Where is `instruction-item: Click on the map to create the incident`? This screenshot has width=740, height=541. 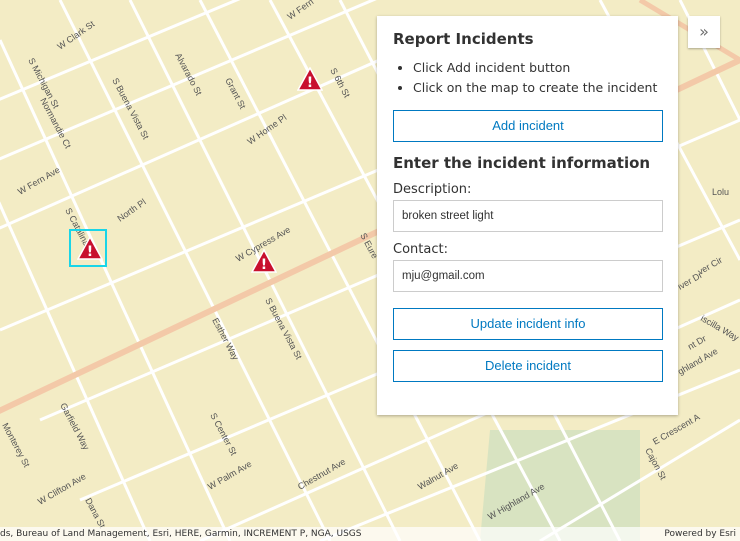
instruction-item: Click on the map to create the incident is located at coordinates (537, 87).